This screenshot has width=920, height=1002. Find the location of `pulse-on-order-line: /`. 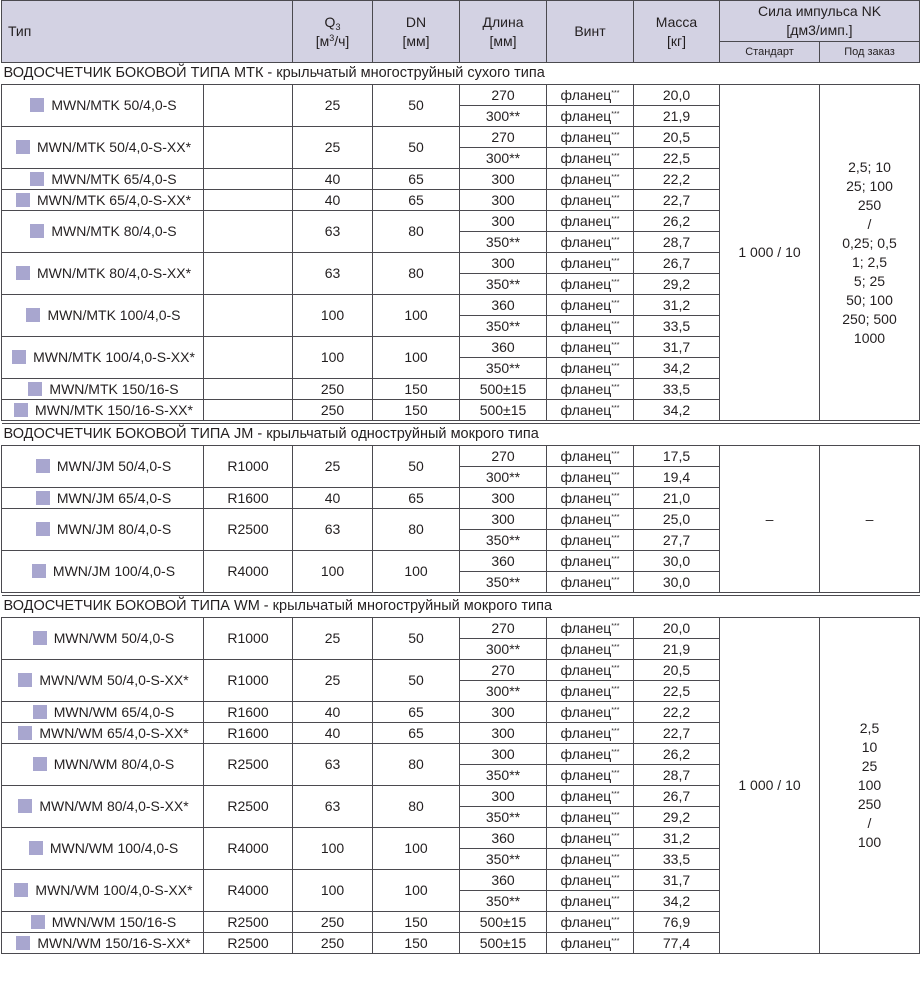

pulse-on-order-line: / is located at coordinates (869, 823).